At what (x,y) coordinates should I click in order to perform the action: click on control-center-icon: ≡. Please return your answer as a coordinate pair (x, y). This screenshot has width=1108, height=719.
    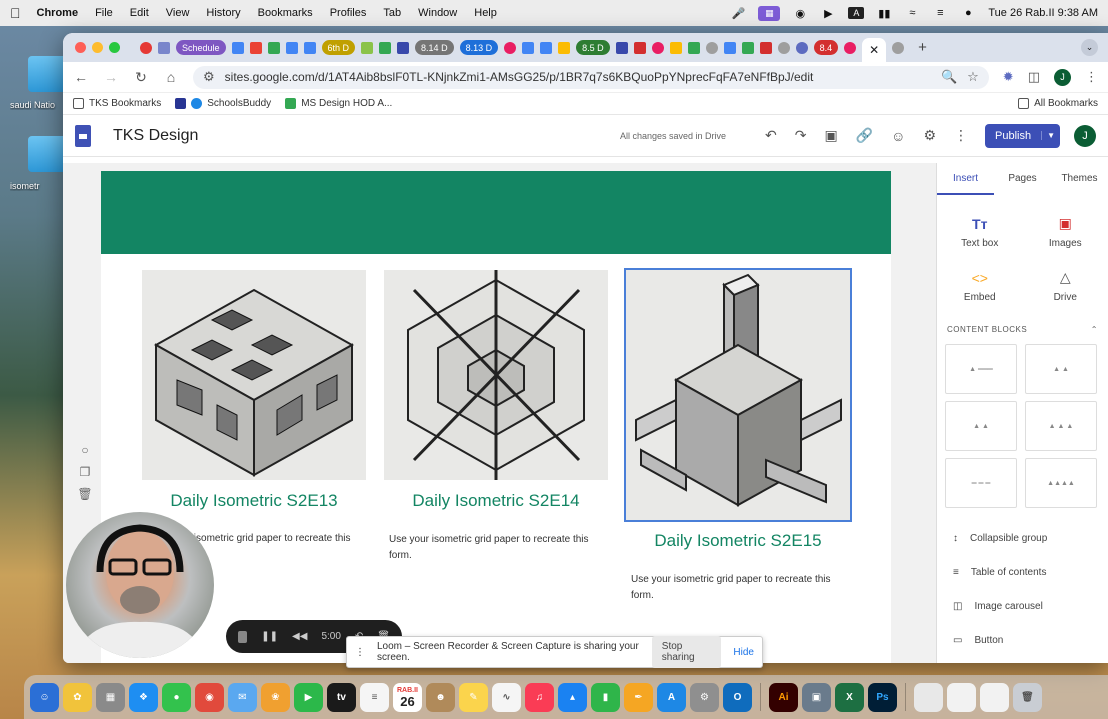
    Looking at the image, I should click on (940, 13).